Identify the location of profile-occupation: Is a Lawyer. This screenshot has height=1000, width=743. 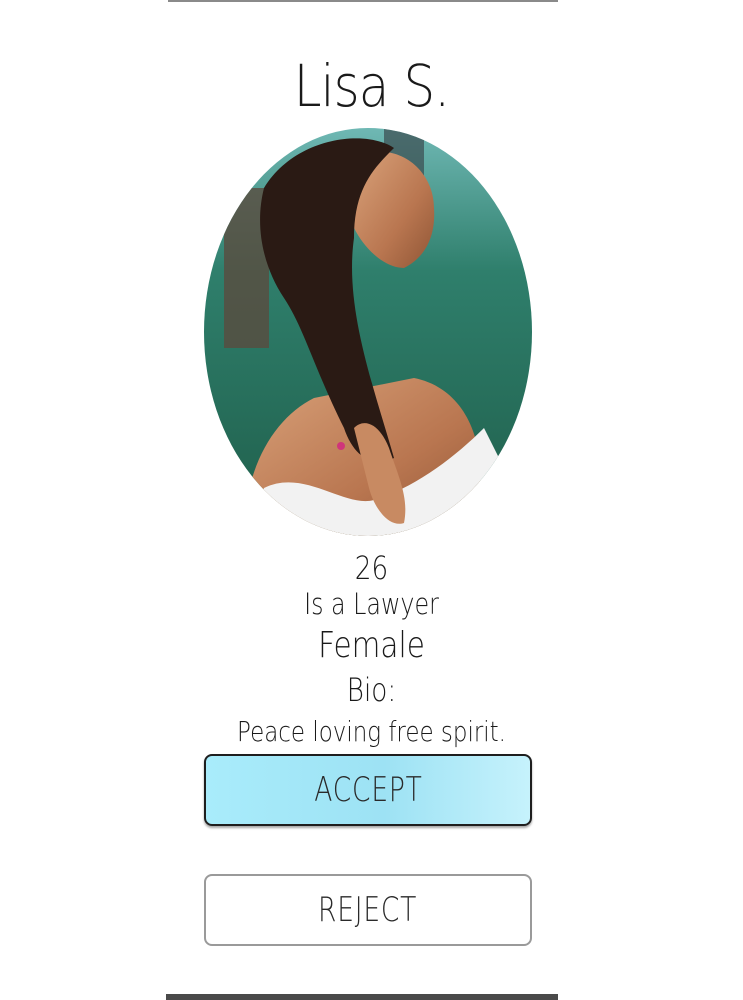
(371, 604).